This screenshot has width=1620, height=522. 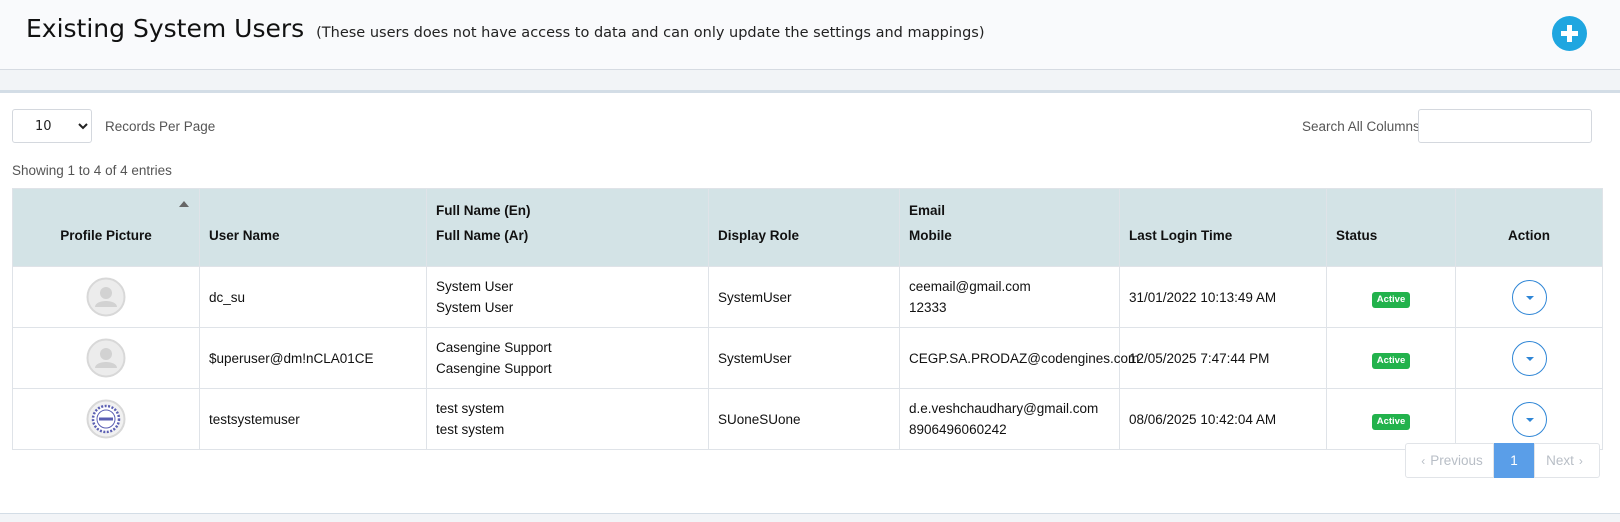 What do you see at coordinates (1181, 235) in the screenshot?
I see `column-header-label: Last Login Time` at bounding box center [1181, 235].